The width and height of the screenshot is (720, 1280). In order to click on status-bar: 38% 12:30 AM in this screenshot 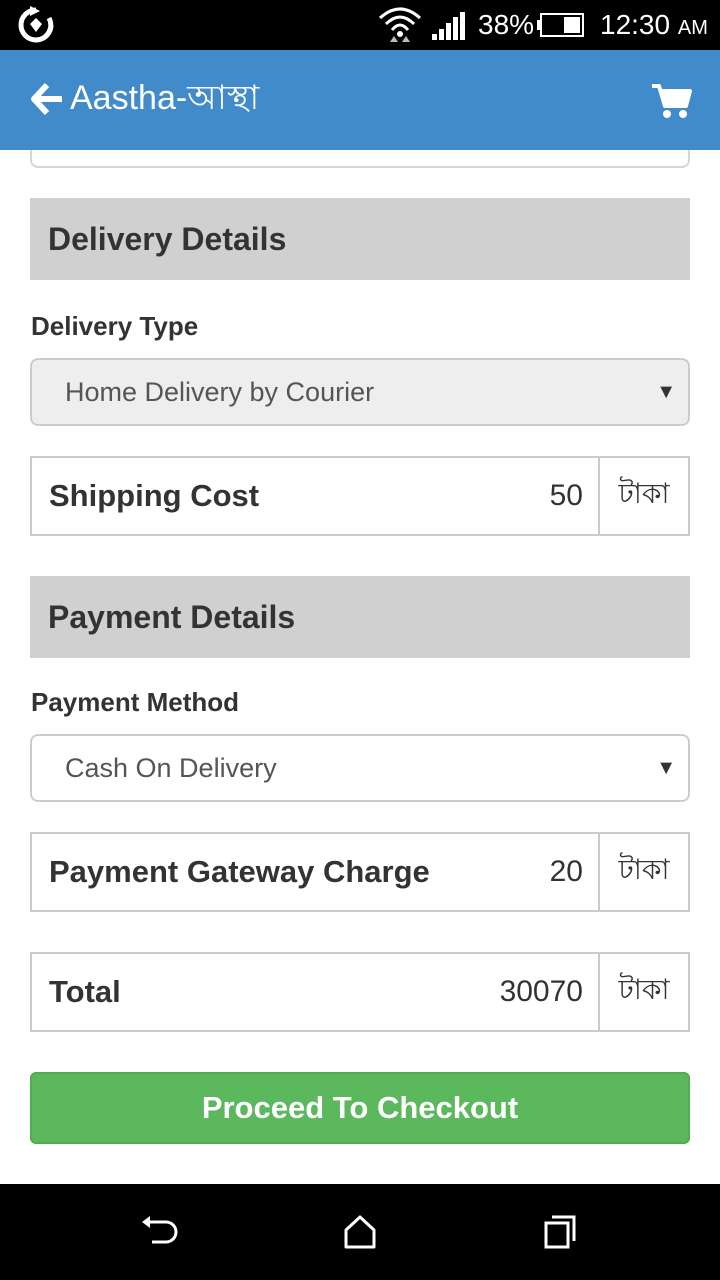, I will do `click(360, 25)`.